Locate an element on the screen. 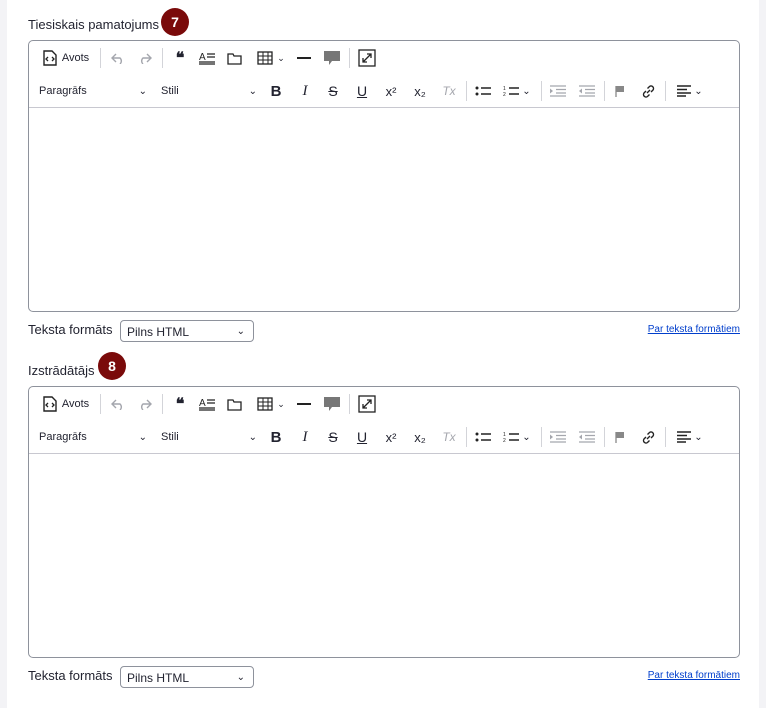 Image resolution: width=766 pixels, height=708 pixels. remove-format-icon: Tx is located at coordinates (449, 91).